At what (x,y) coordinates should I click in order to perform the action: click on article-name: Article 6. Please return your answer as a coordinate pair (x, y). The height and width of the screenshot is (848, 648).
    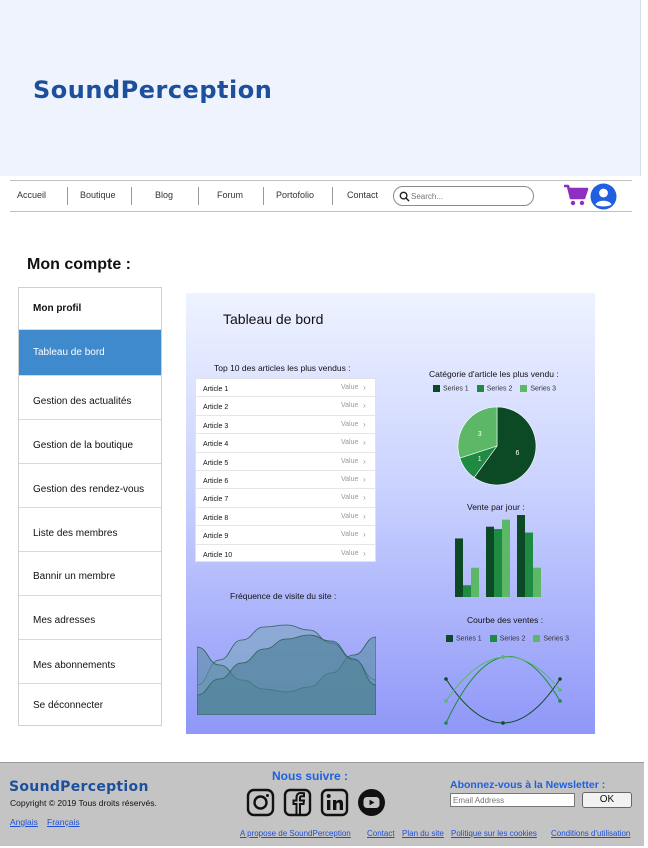
    Looking at the image, I should click on (216, 481).